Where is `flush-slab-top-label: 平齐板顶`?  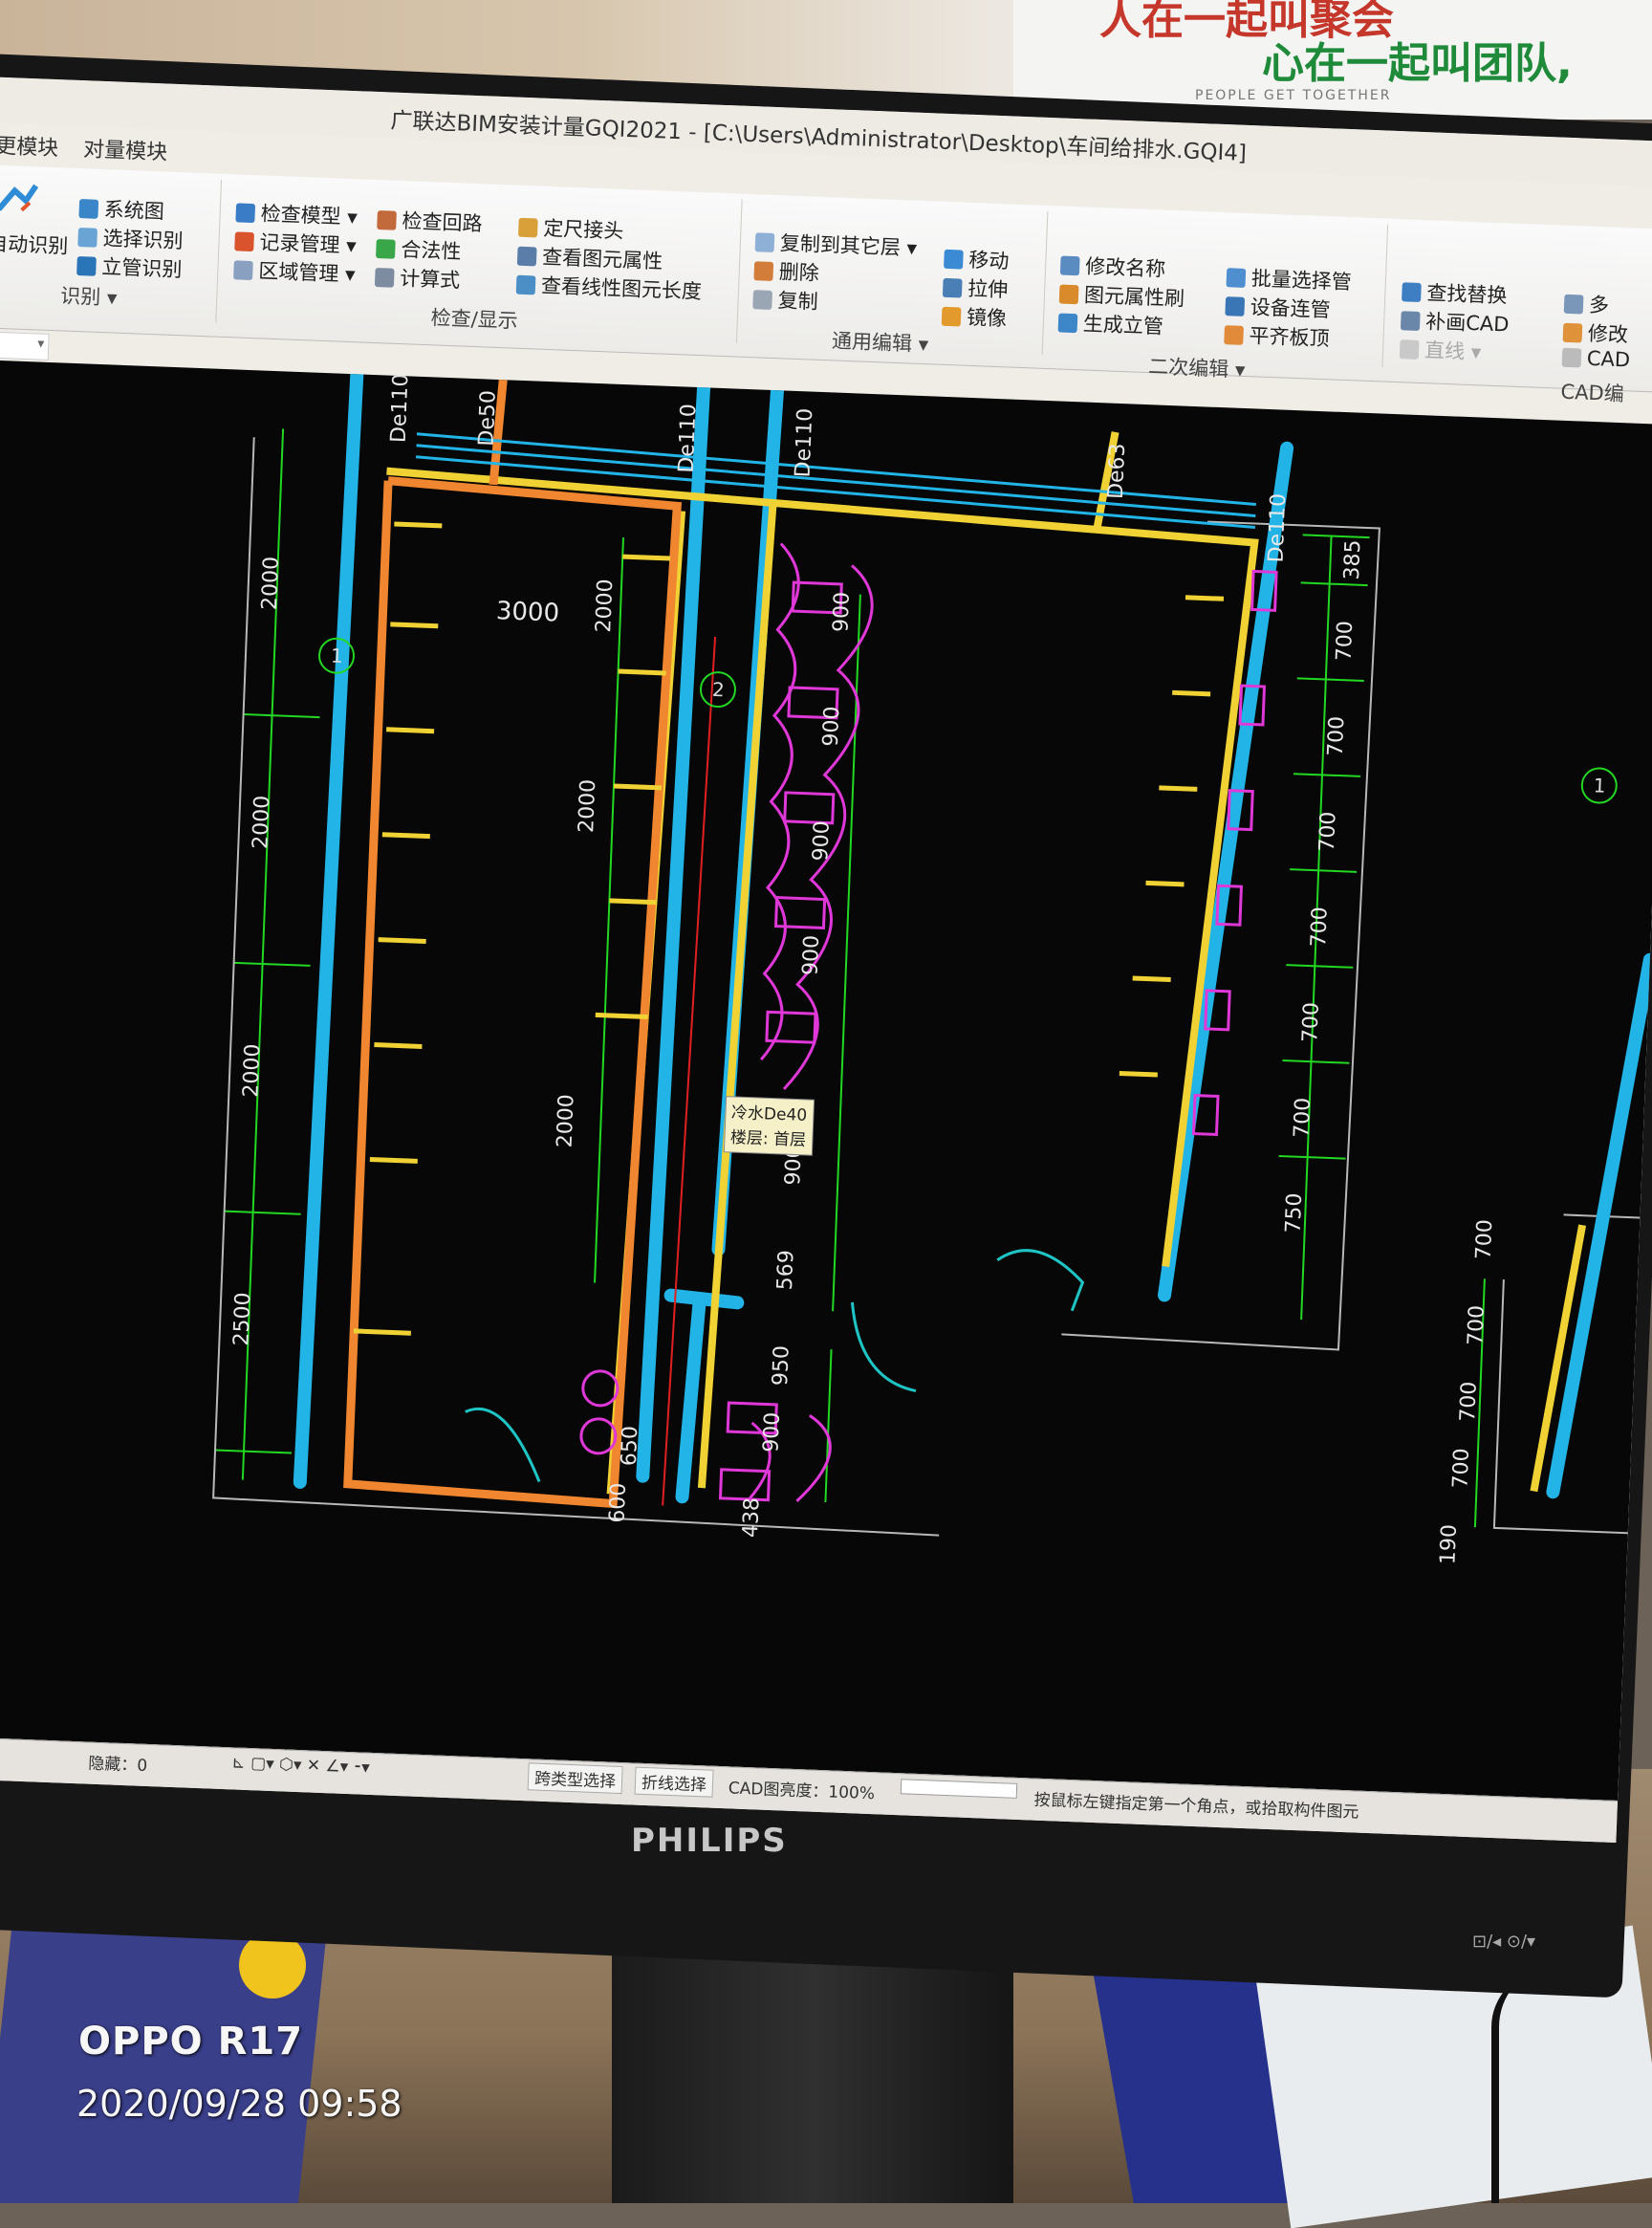
flush-slab-top-label: 平齐板顶 is located at coordinates (1289, 337).